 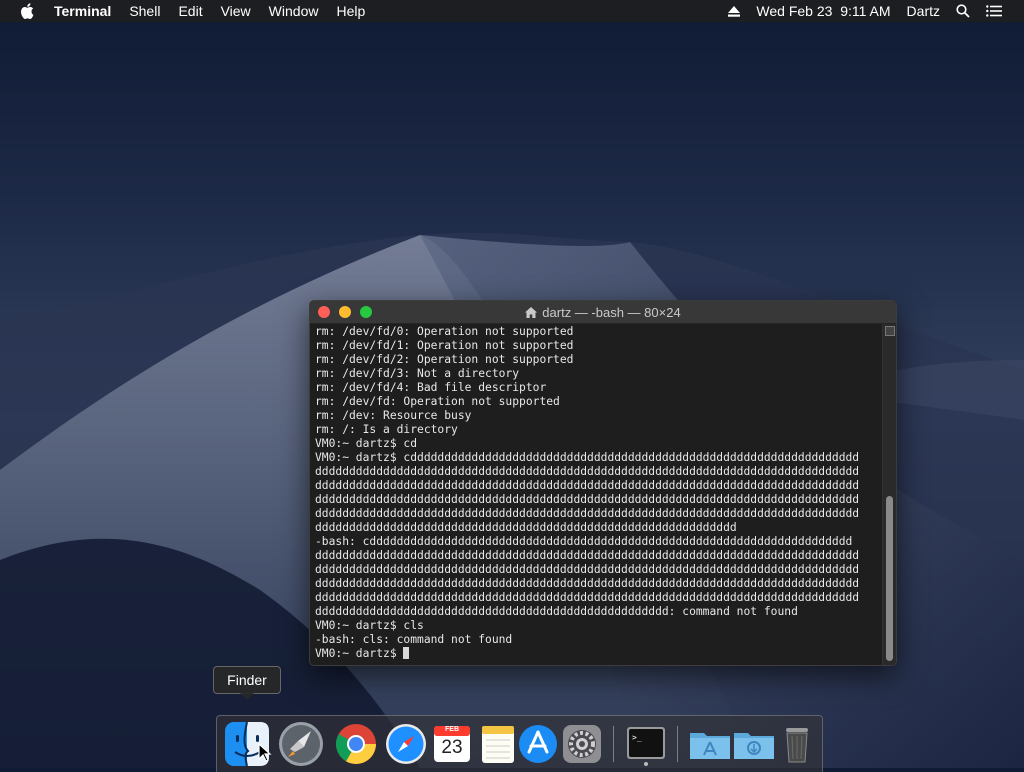 I want to click on minimize-button, so click(x=345, y=312).